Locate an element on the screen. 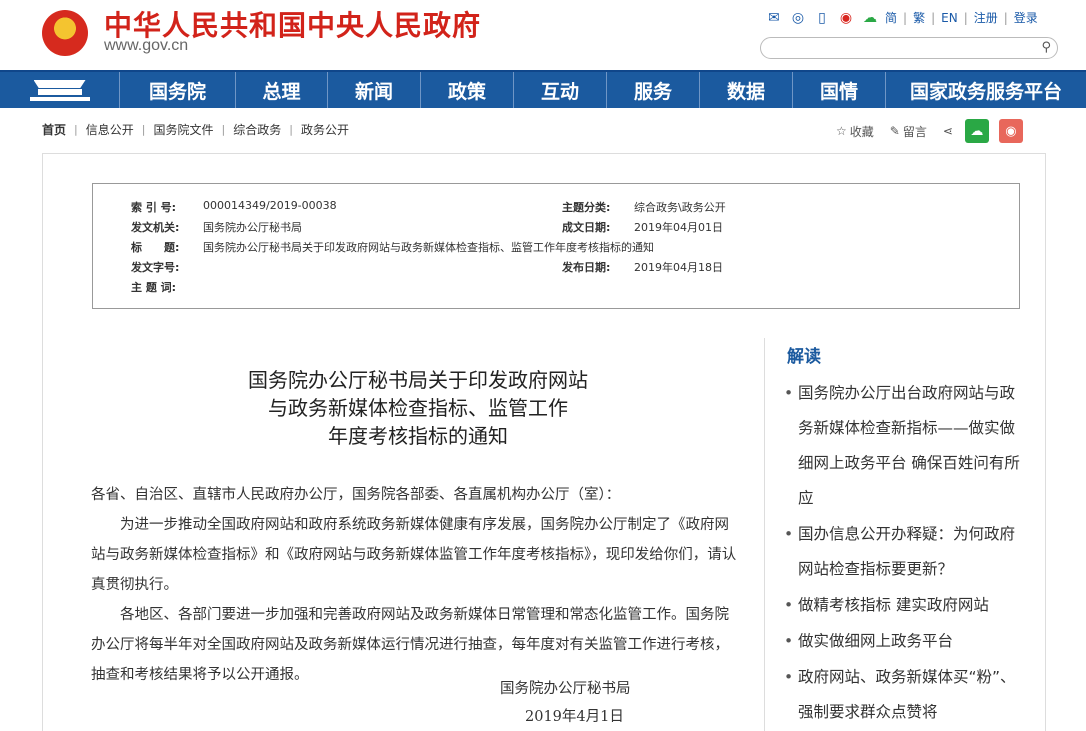 Image resolution: width=1086 pixels, height=731 pixels. info-row-issuer: 发文机关: 国务院办公厅秘书局 is located at coordinates (216, 227).